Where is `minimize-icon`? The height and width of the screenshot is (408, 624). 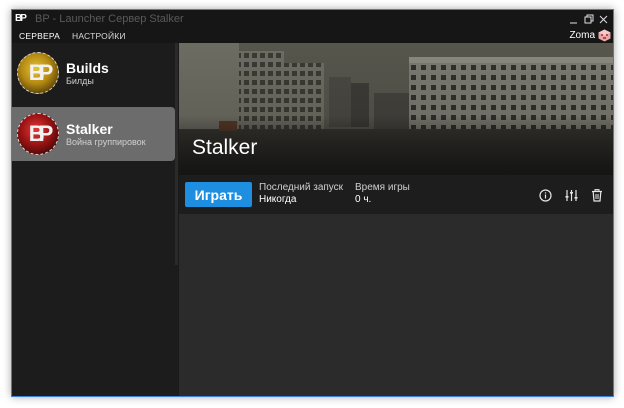
minimize-icon is located at coordinates (573, 22).